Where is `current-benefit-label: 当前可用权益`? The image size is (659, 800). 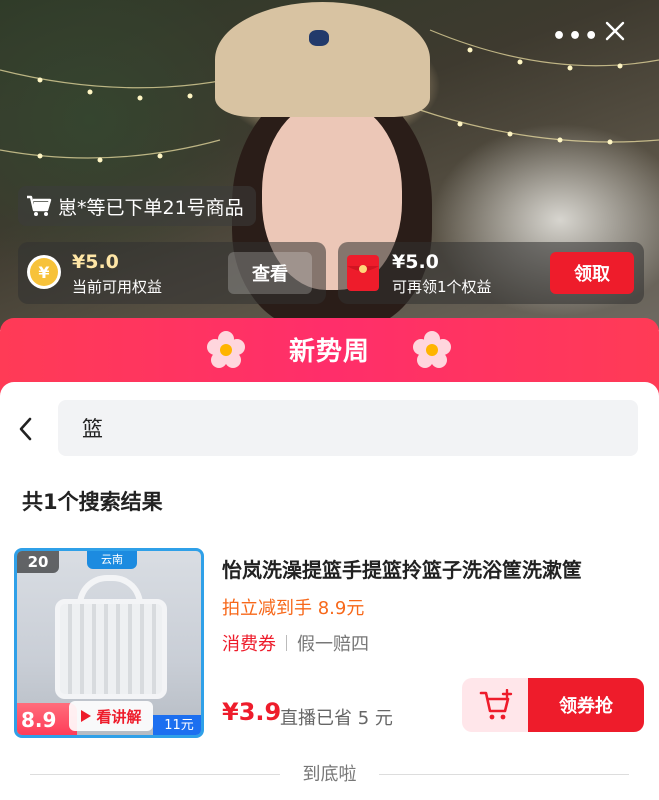 current-benefit-label: 当前可用权益 is located at coordinates (117, 287).